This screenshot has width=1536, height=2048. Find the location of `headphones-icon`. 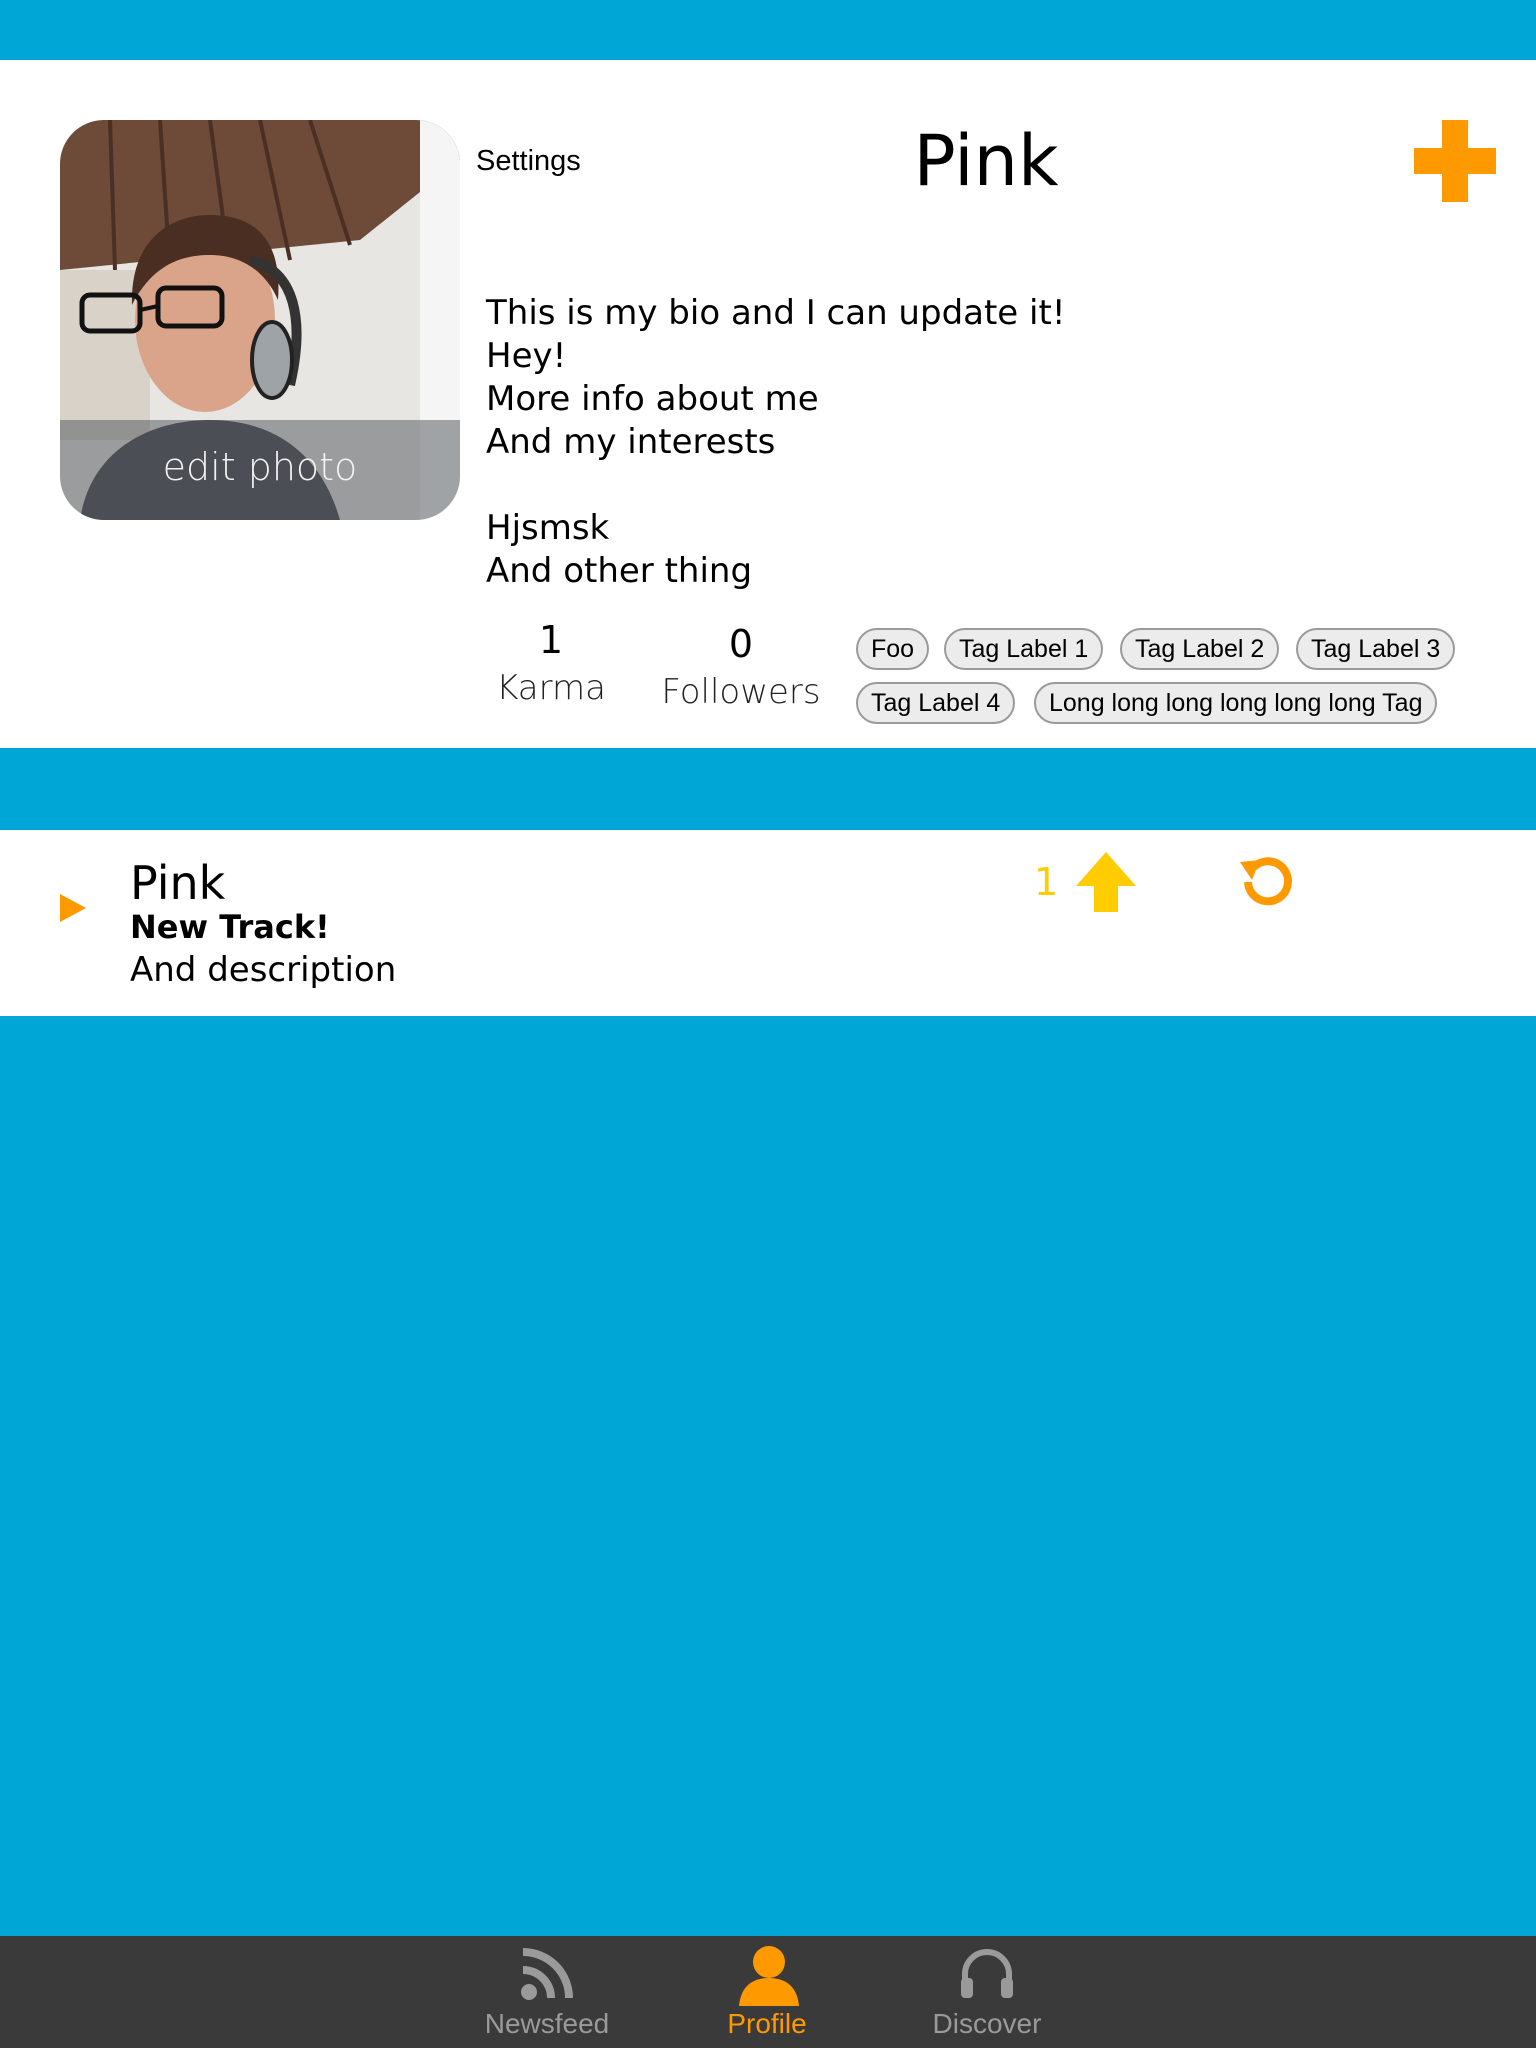

headphones-icon is located at coordinates (987, 1973).